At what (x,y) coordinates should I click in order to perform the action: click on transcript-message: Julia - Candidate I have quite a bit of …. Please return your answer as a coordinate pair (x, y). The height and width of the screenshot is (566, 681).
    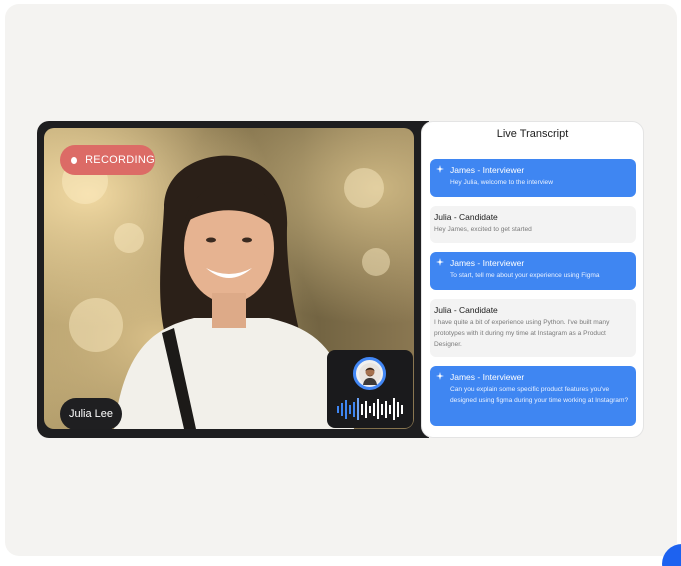
    Looking at the image, I should click on (533, 328).